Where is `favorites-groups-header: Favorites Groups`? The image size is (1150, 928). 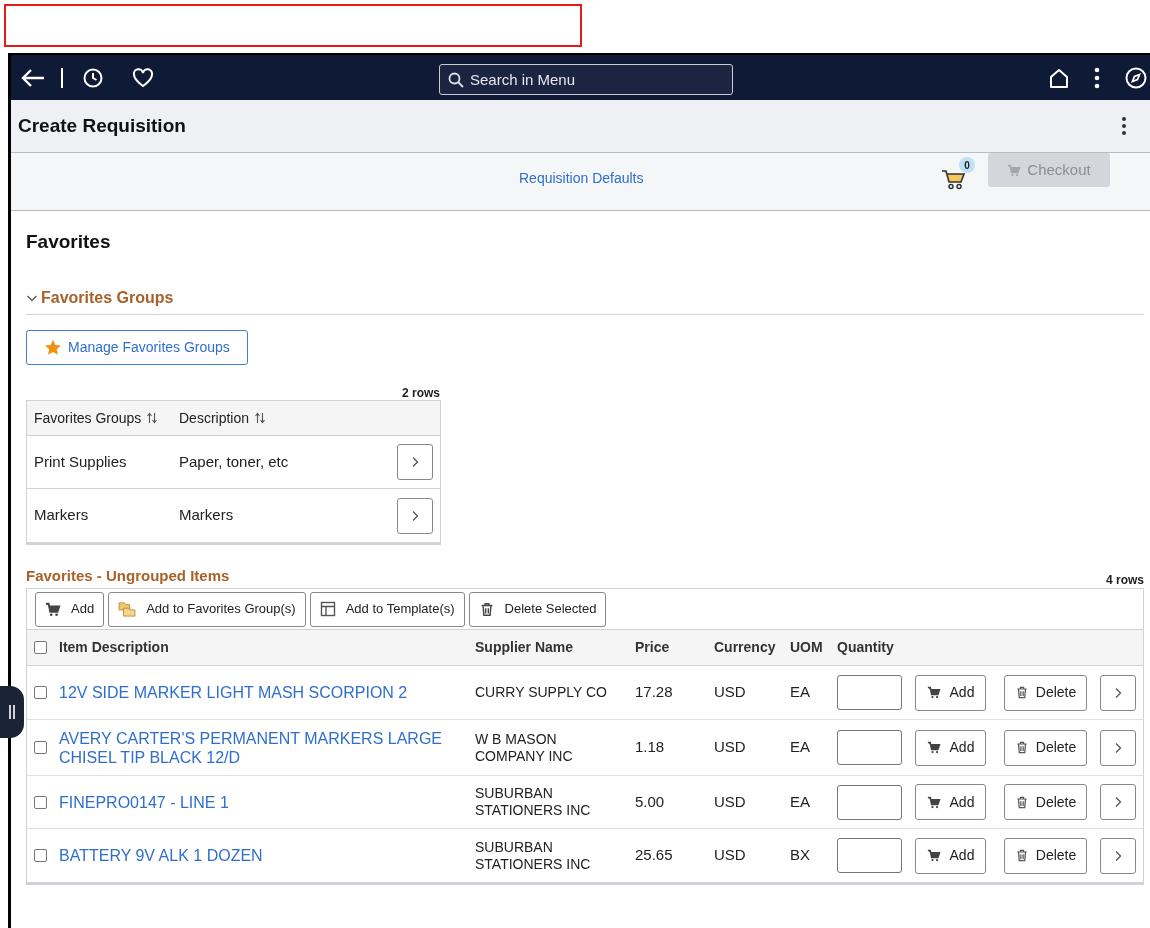 favorites-groups-header: Favorites Groups is located at coordinates (585, 300).